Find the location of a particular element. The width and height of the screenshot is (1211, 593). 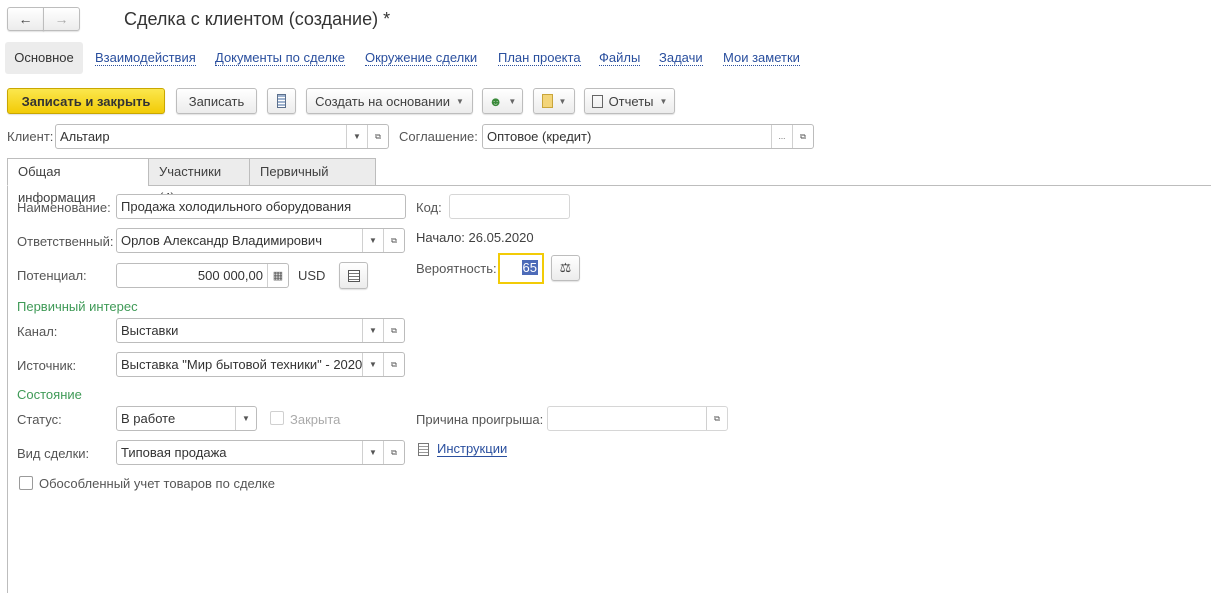

loss-reason-label: Причина проигрыша: is located at coordinates (480, 419).